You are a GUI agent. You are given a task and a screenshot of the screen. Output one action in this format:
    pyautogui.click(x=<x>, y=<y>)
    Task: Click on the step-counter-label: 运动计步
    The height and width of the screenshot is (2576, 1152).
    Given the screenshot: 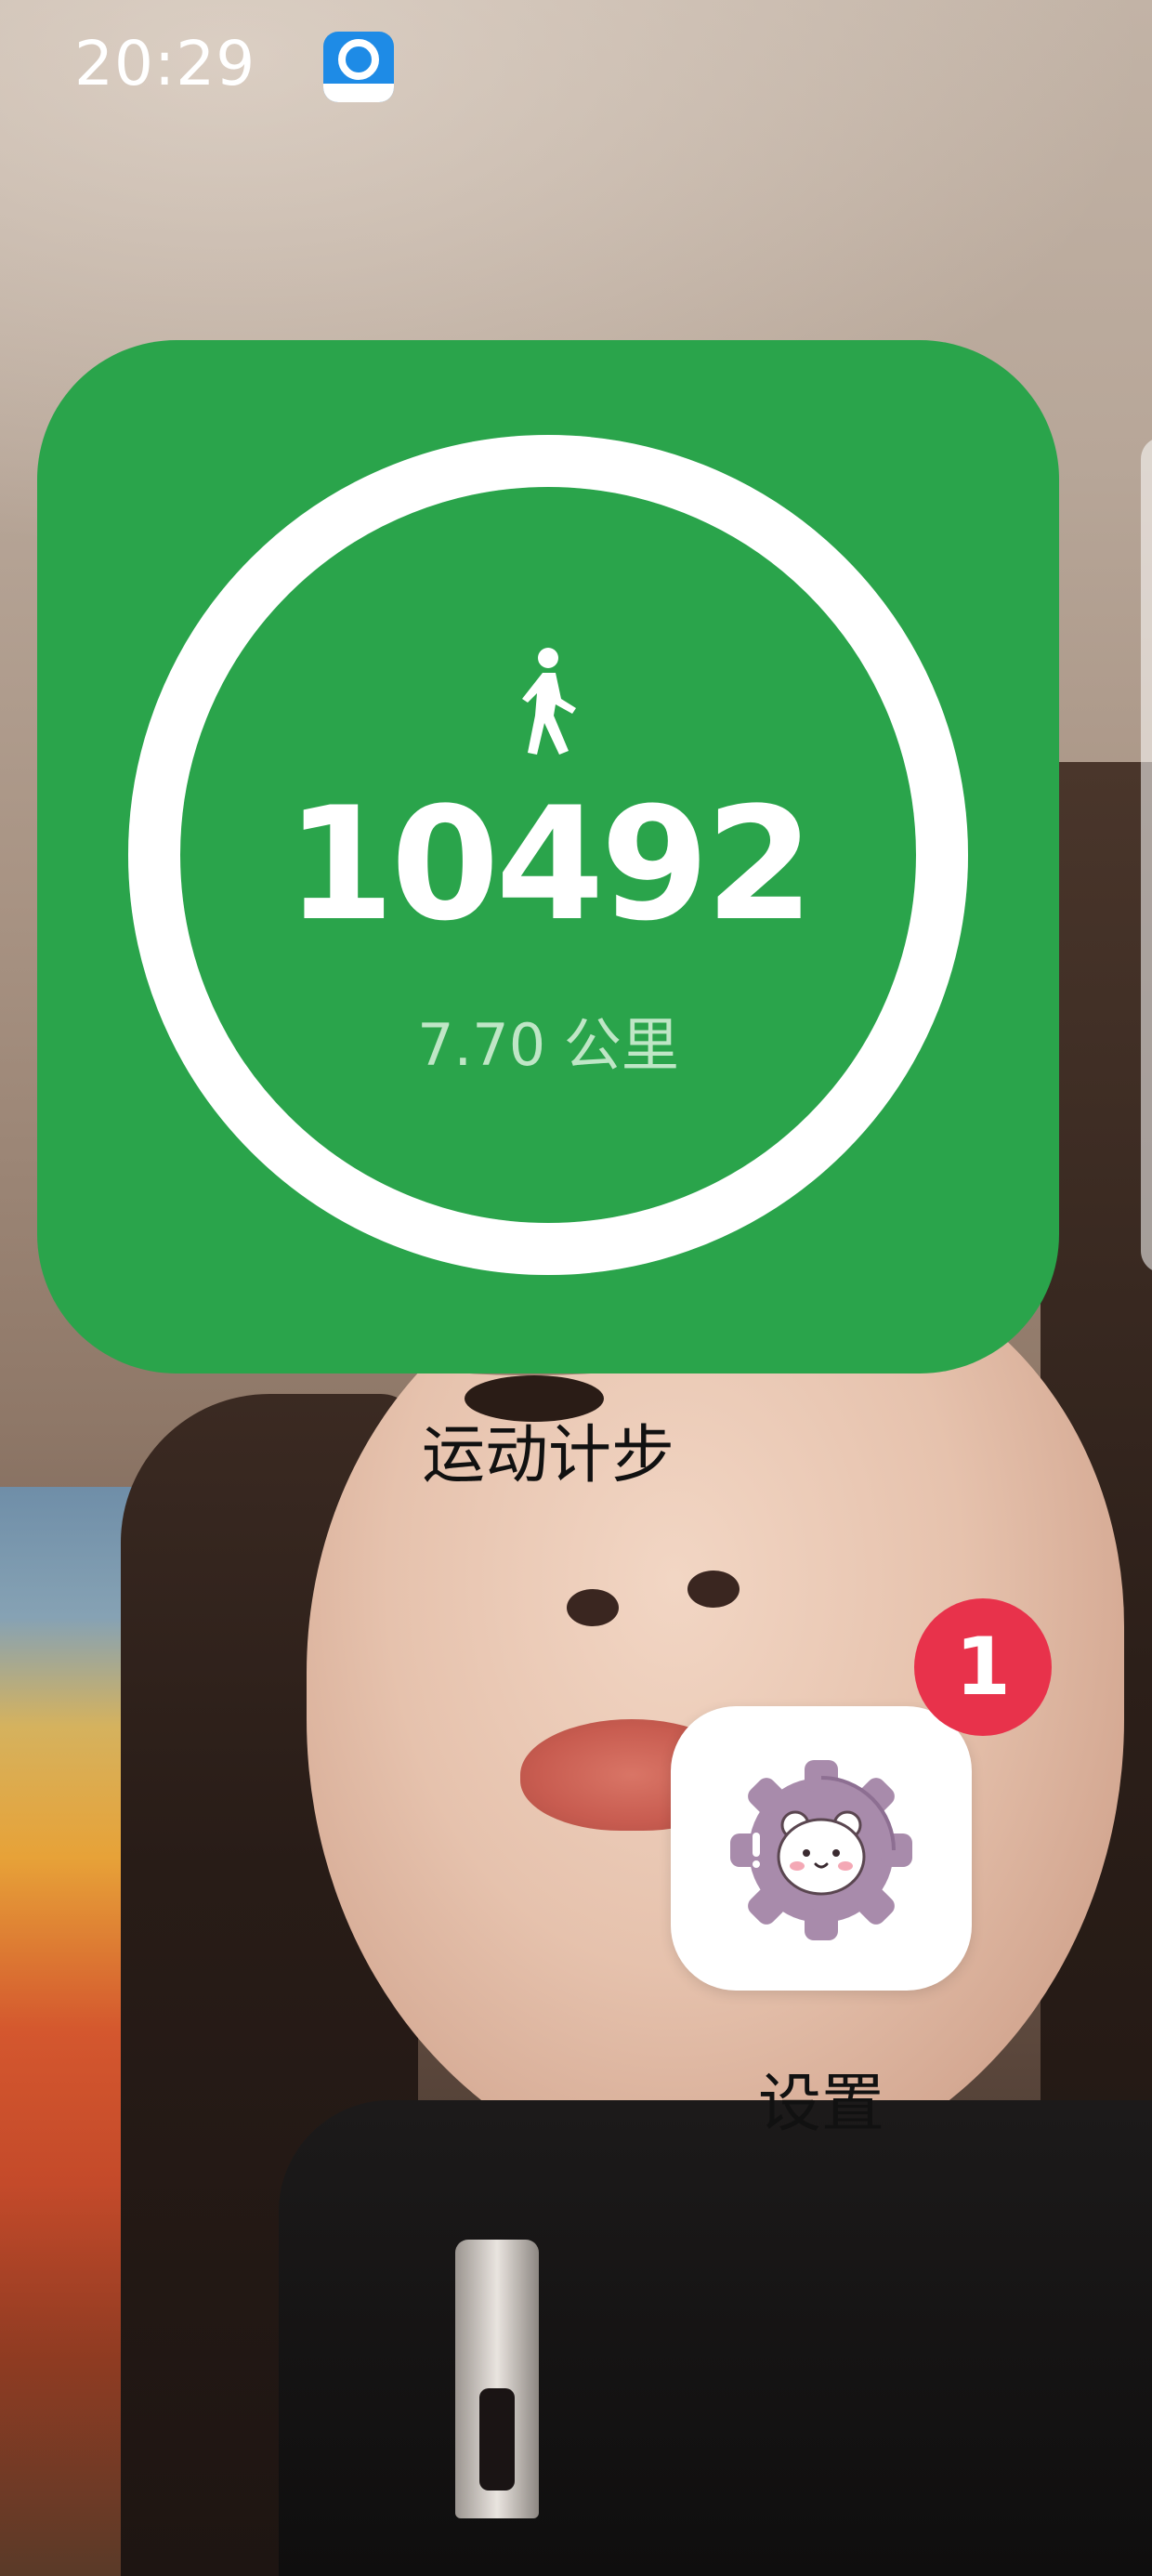 What is the action you would take?
    pyautogui.click(x=548, y=1449)
    